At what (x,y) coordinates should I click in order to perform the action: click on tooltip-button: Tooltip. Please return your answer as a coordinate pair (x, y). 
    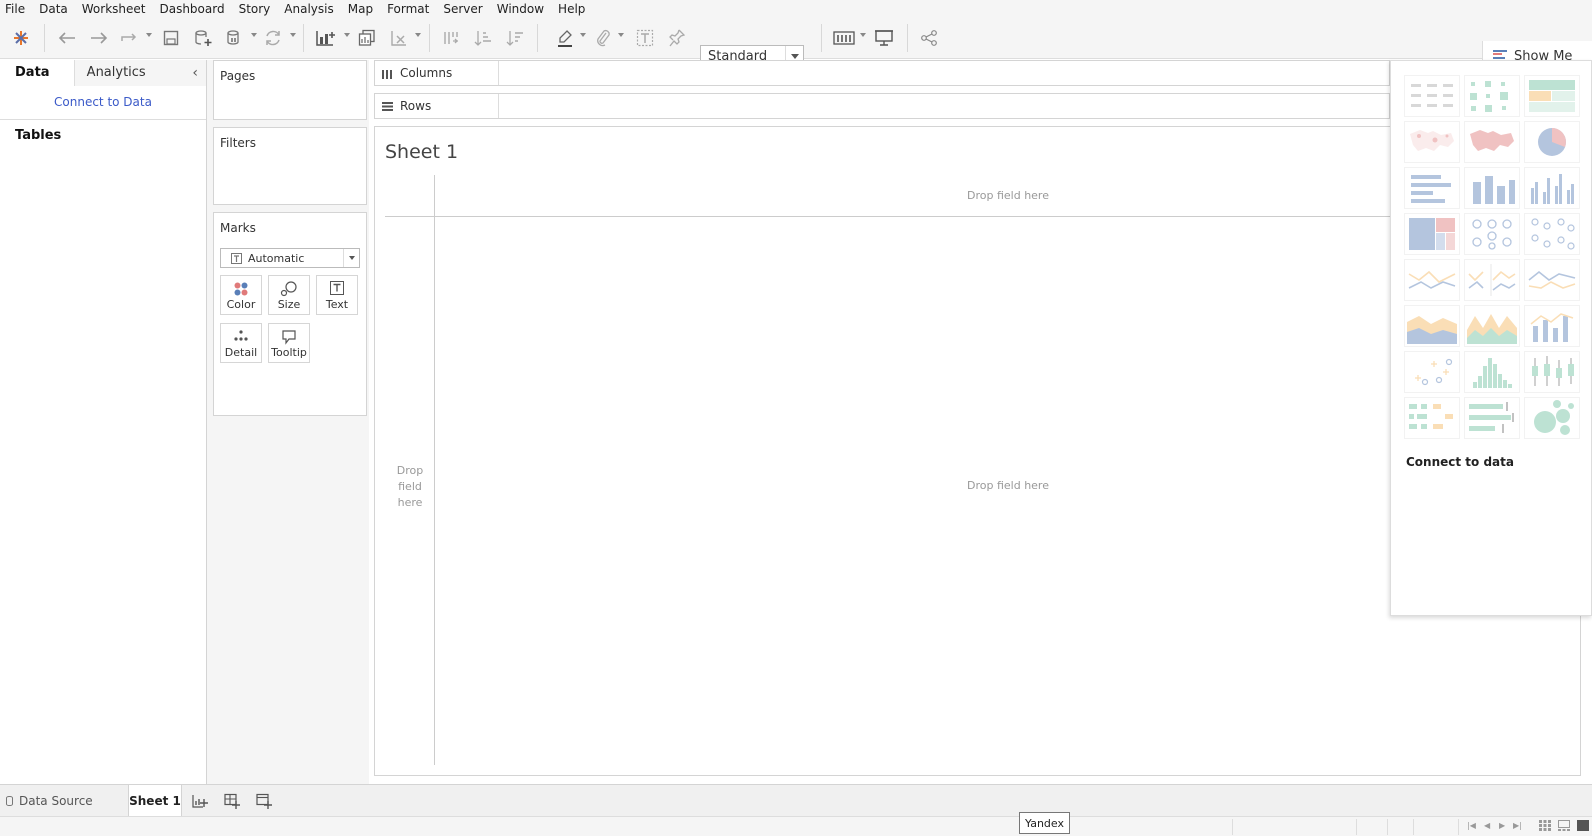
    Looking at the image, I should click on (289, 343).